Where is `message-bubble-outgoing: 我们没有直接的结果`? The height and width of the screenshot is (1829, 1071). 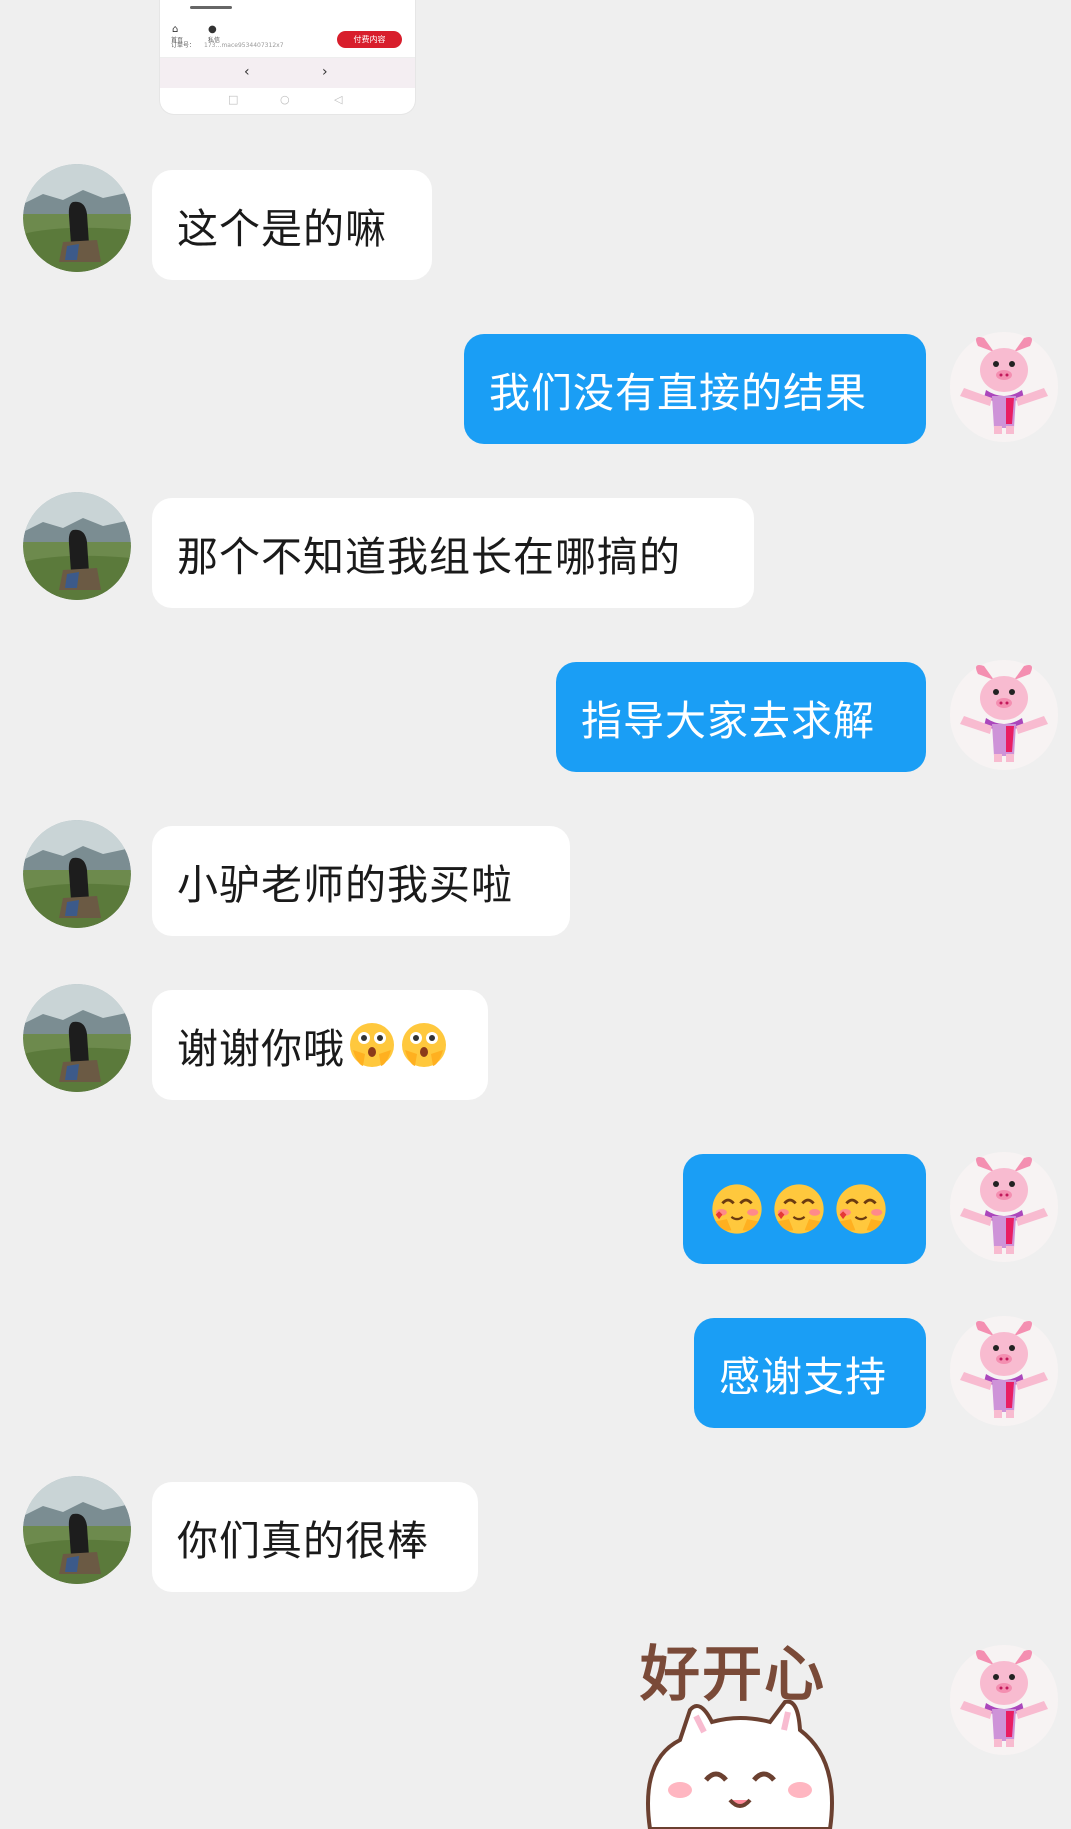
message-bubble-outgoing: 我们没有直接的结果 is located at coordinates (695, 389).